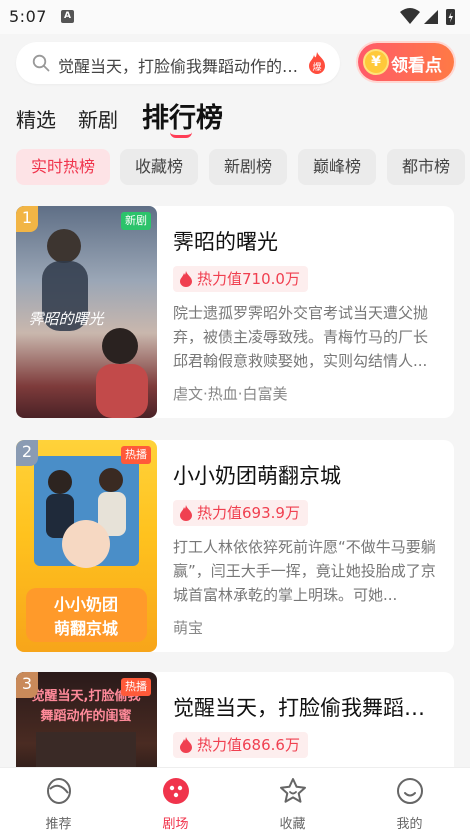  I want to click on tab-featured: 精选, so click(36, 118).